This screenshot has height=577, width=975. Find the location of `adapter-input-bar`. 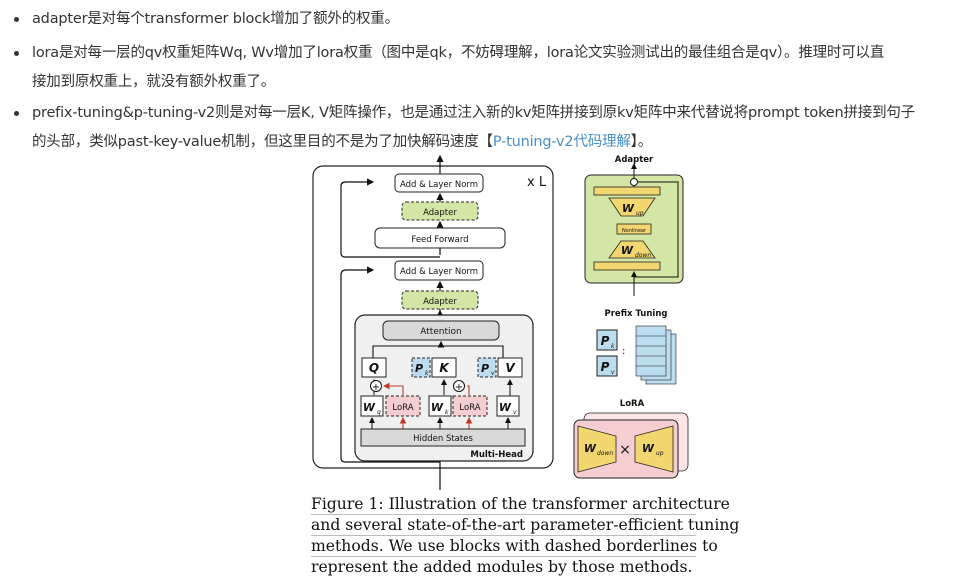

adapter-input-bar is located at coordinates (627, 266).